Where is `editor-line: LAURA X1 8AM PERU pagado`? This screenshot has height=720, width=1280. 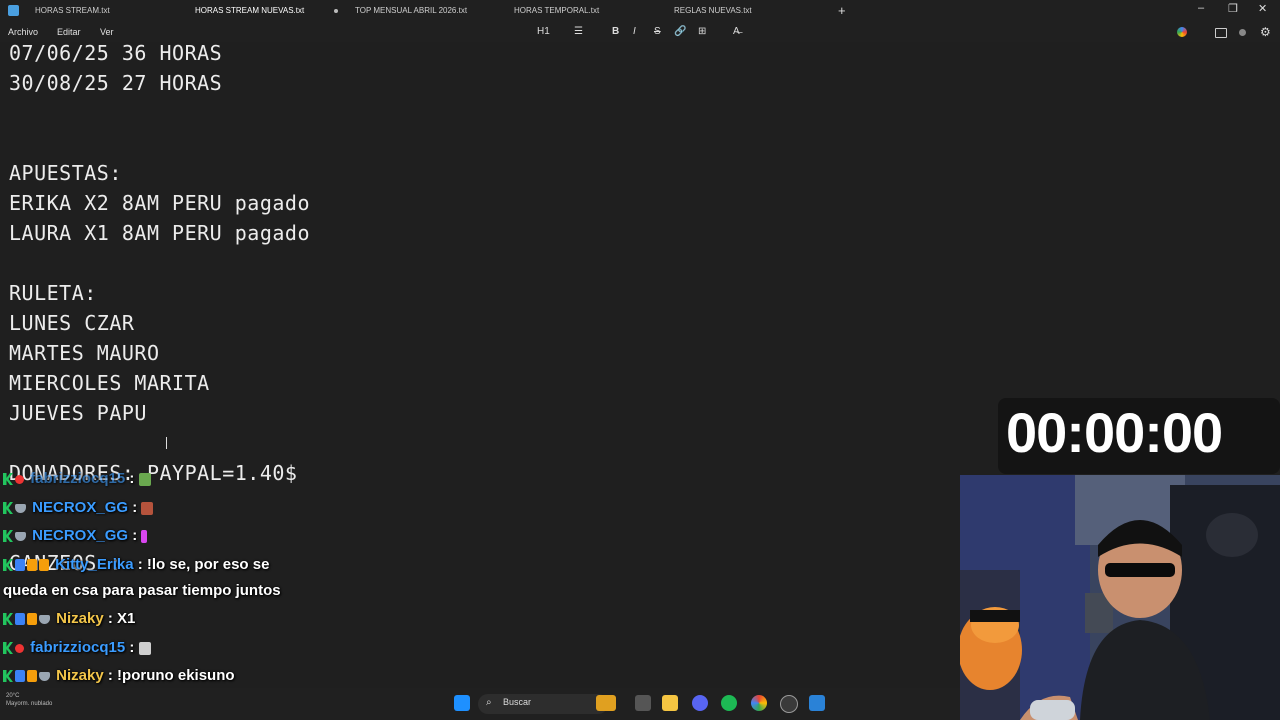
editor-line: LAURA X1 8AM PERU pagado is located at coordinates (159, 233).